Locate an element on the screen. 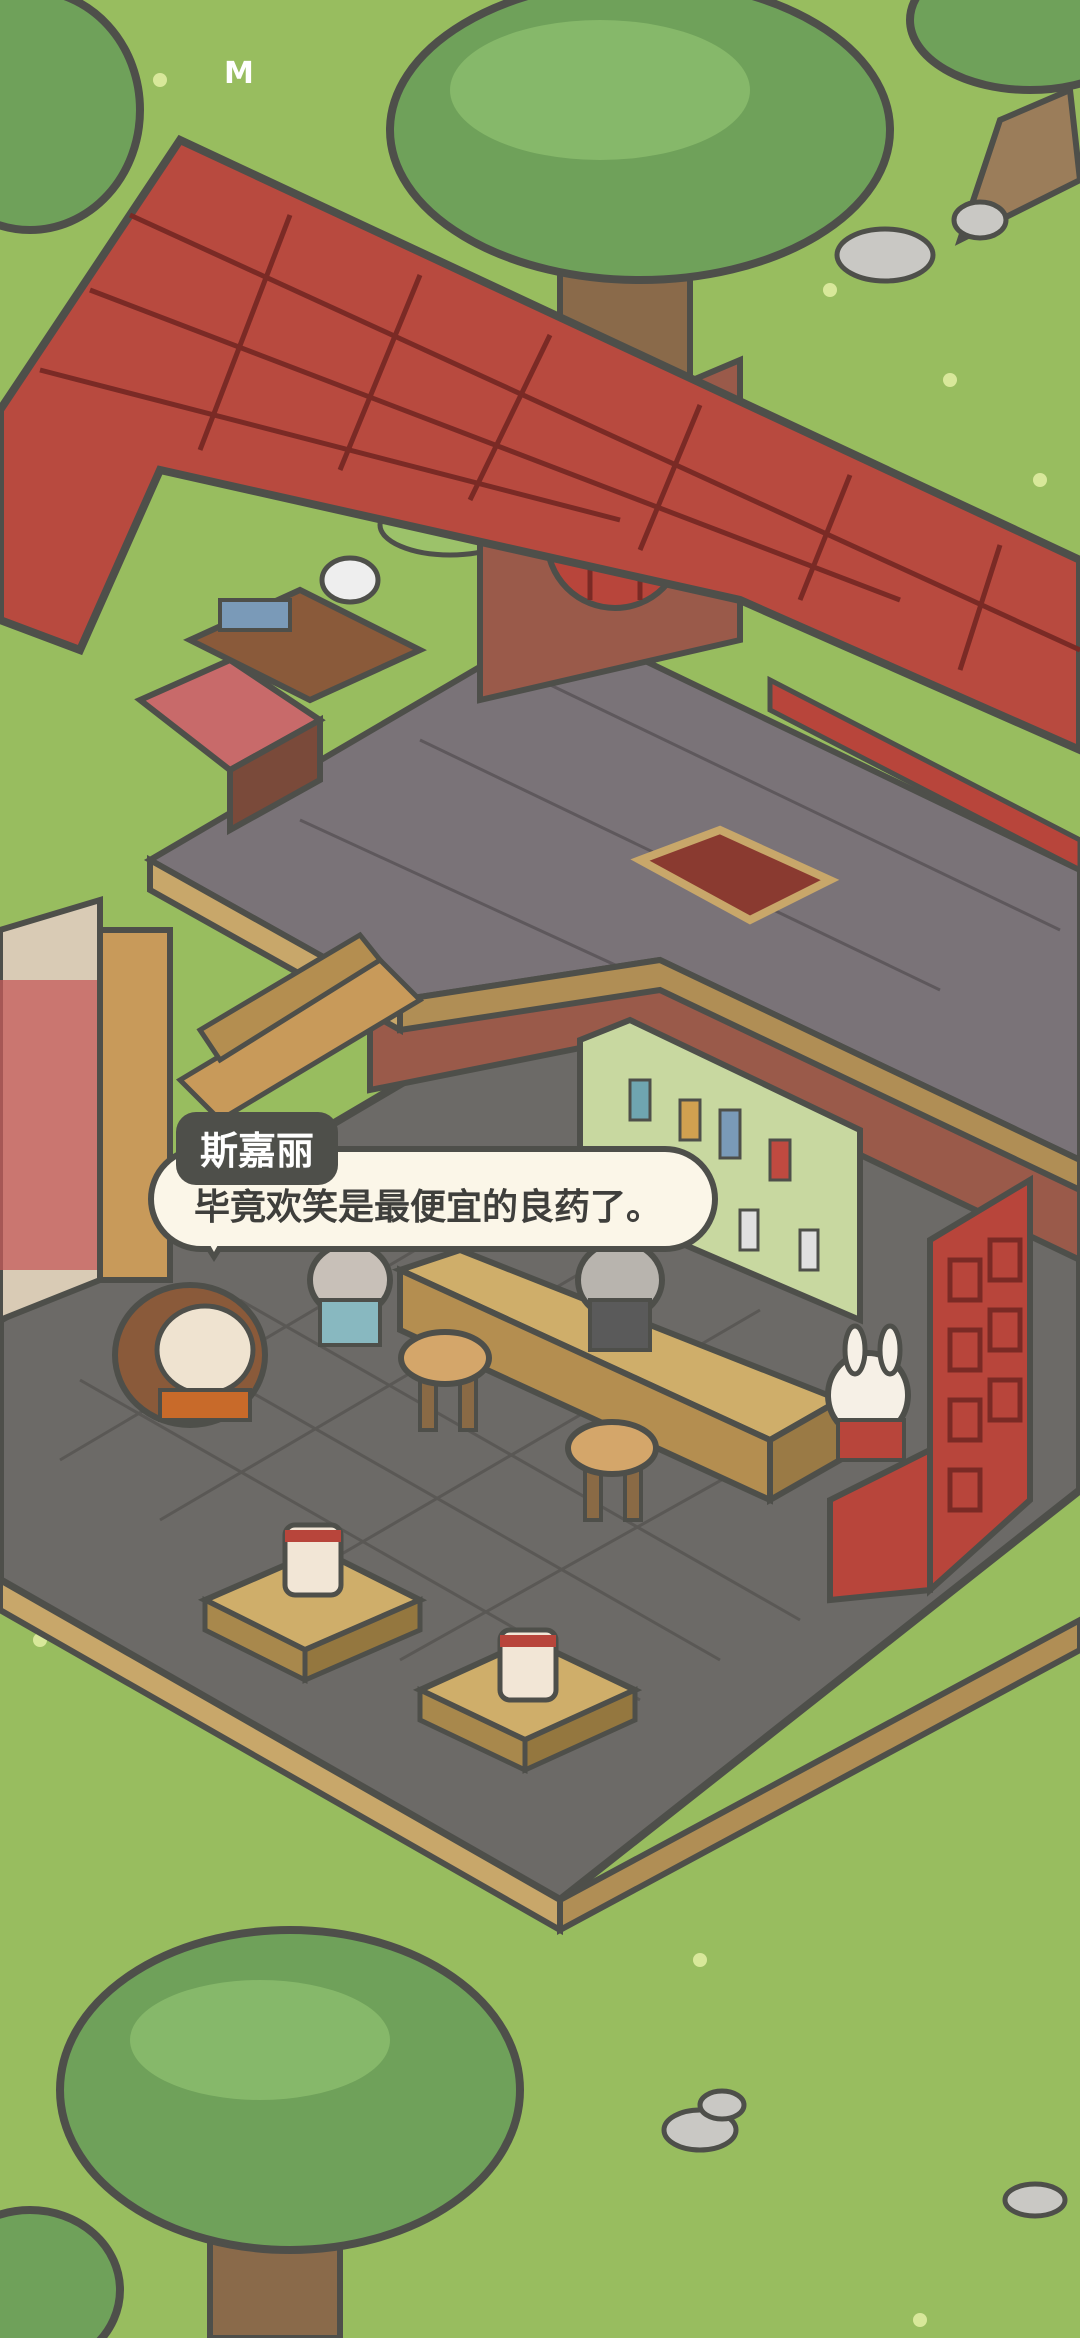  status-indicator: M is located at coordinates (239, 73).